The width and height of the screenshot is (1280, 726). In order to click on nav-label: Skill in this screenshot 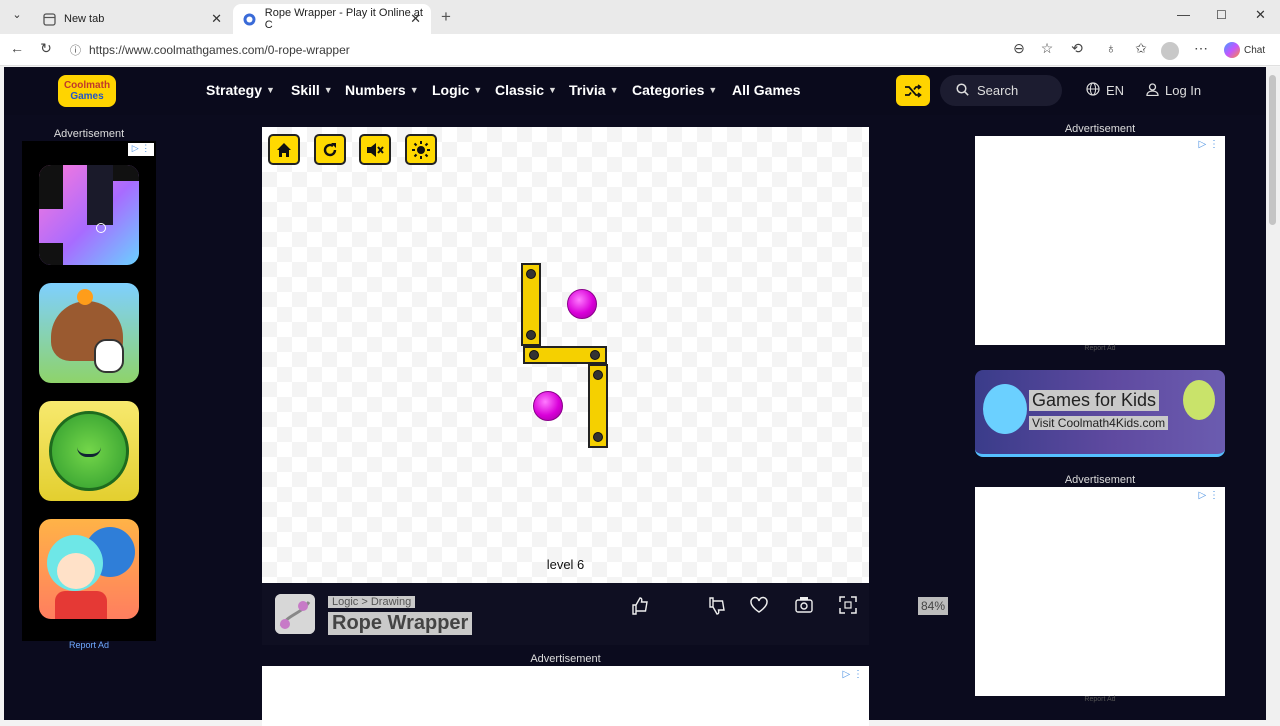, I will do `click(305, 90)`.